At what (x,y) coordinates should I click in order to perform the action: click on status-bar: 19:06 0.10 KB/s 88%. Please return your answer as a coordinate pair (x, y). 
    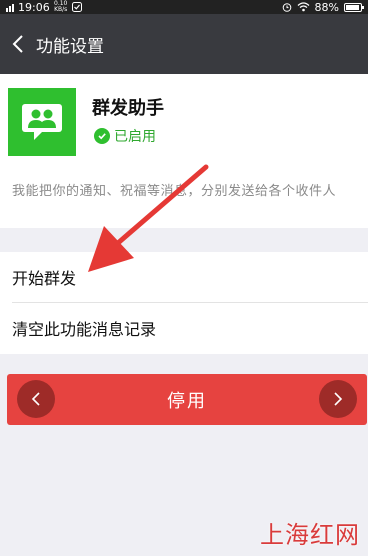
    Looking at the image, I should click on (184, 7).